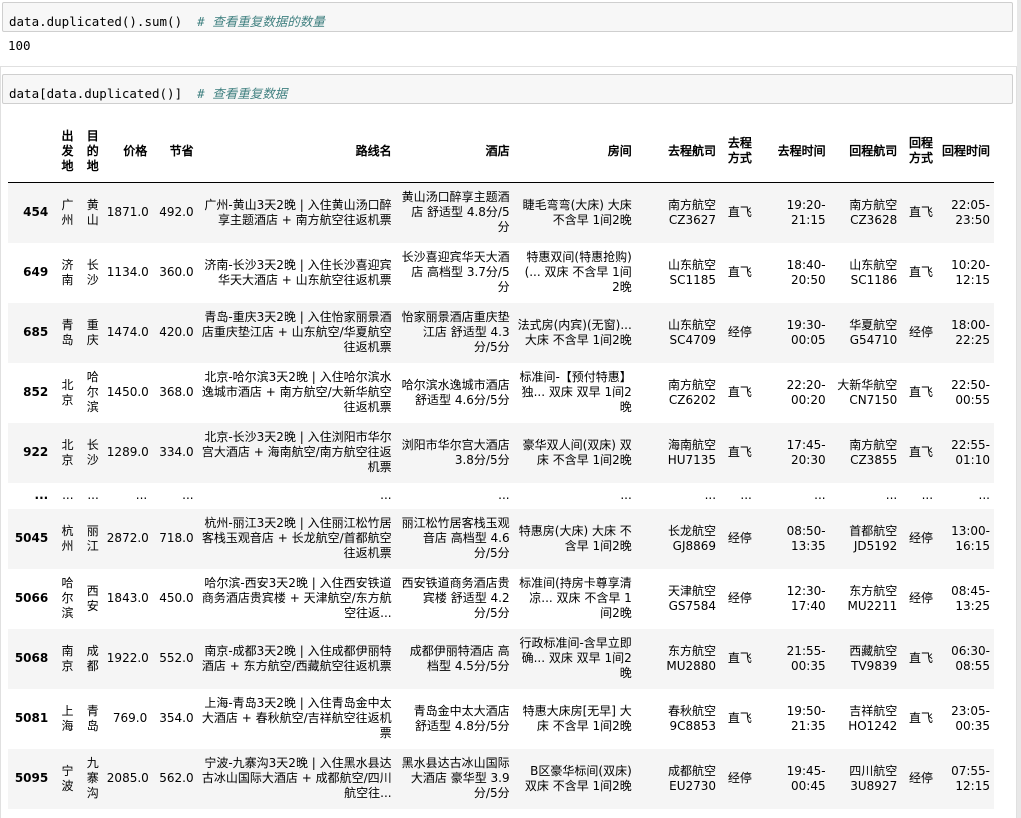 This screenshot has height=818, width=1021. What do you see at coordinates (176, 272) in the screenshot?
I see `table-cell: 360.0` at bounding box center [176, 272].